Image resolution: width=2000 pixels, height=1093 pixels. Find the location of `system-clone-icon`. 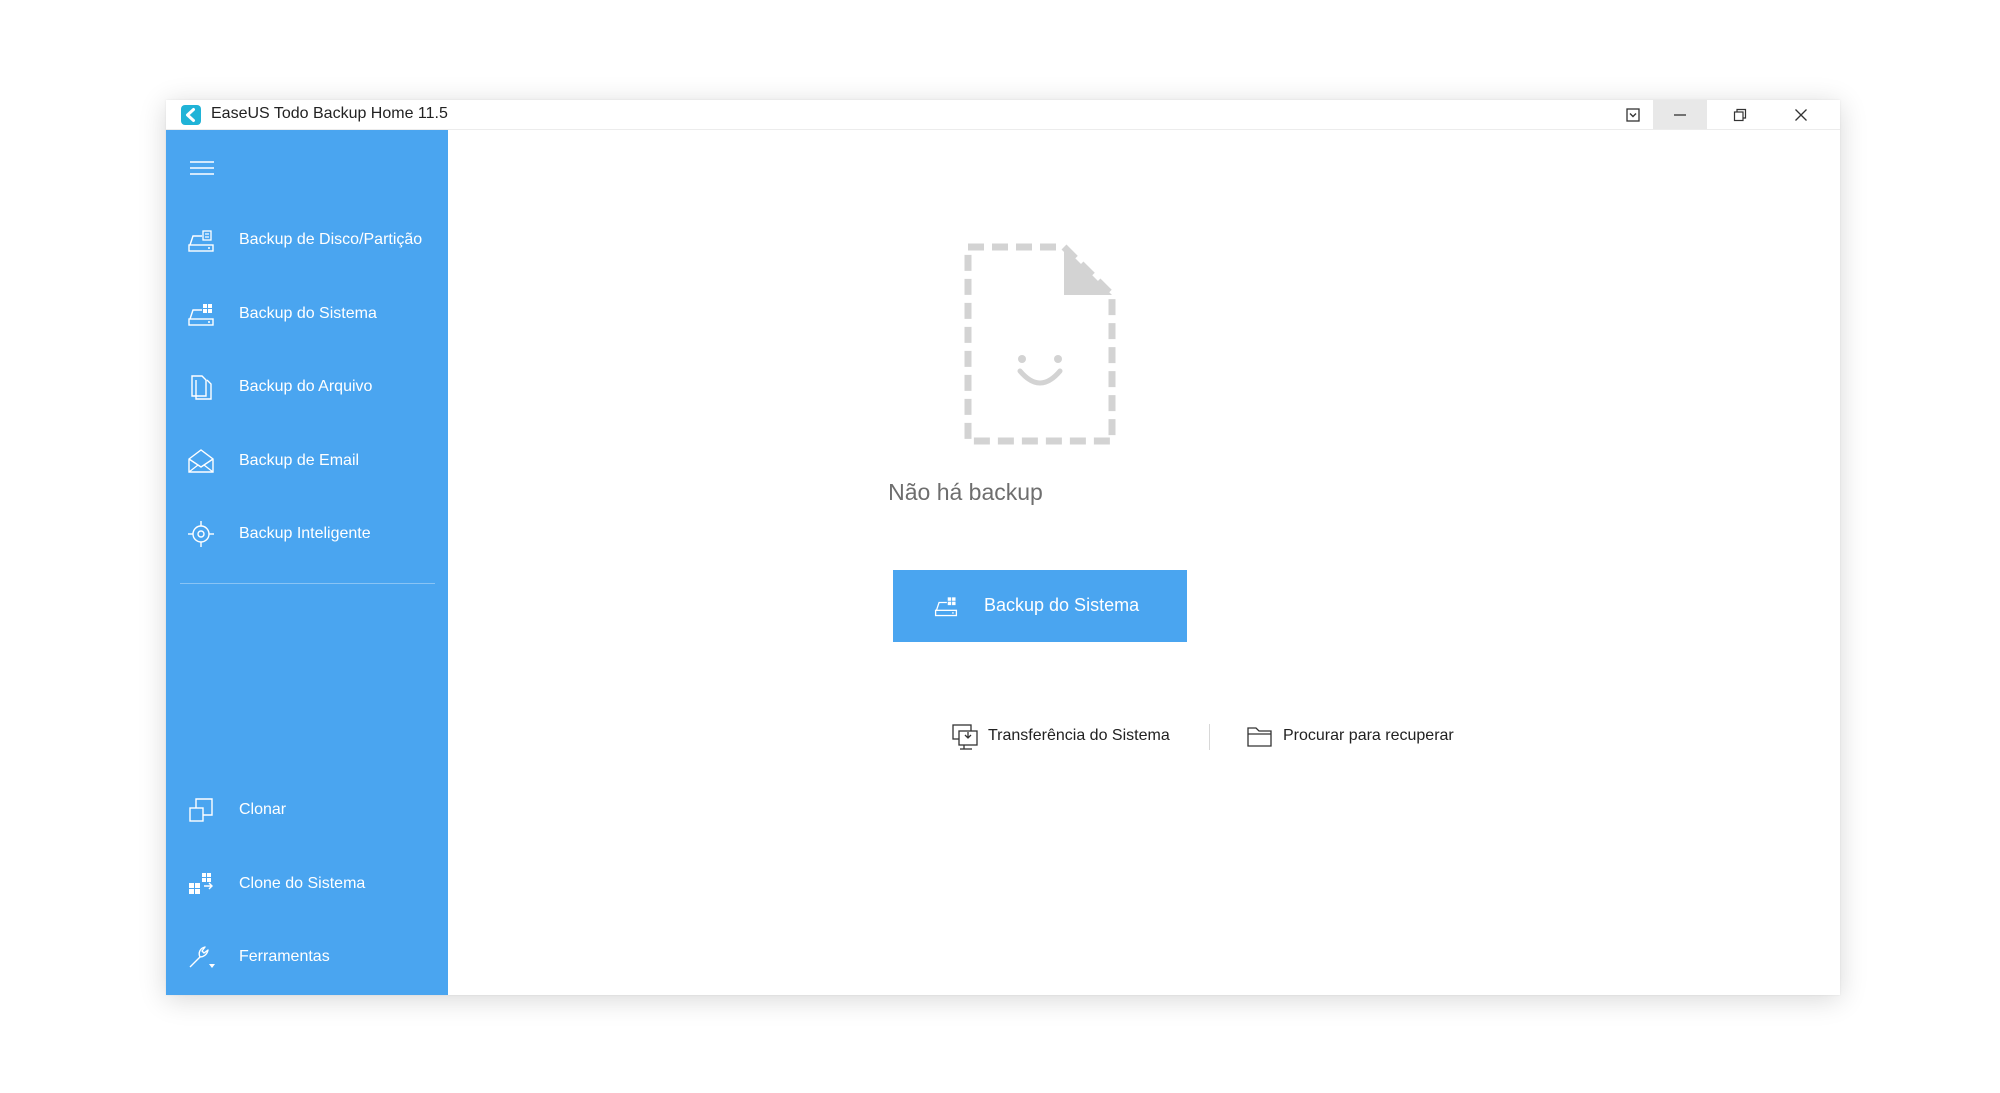

system-clone-icon is located at coordinates (201, 883).